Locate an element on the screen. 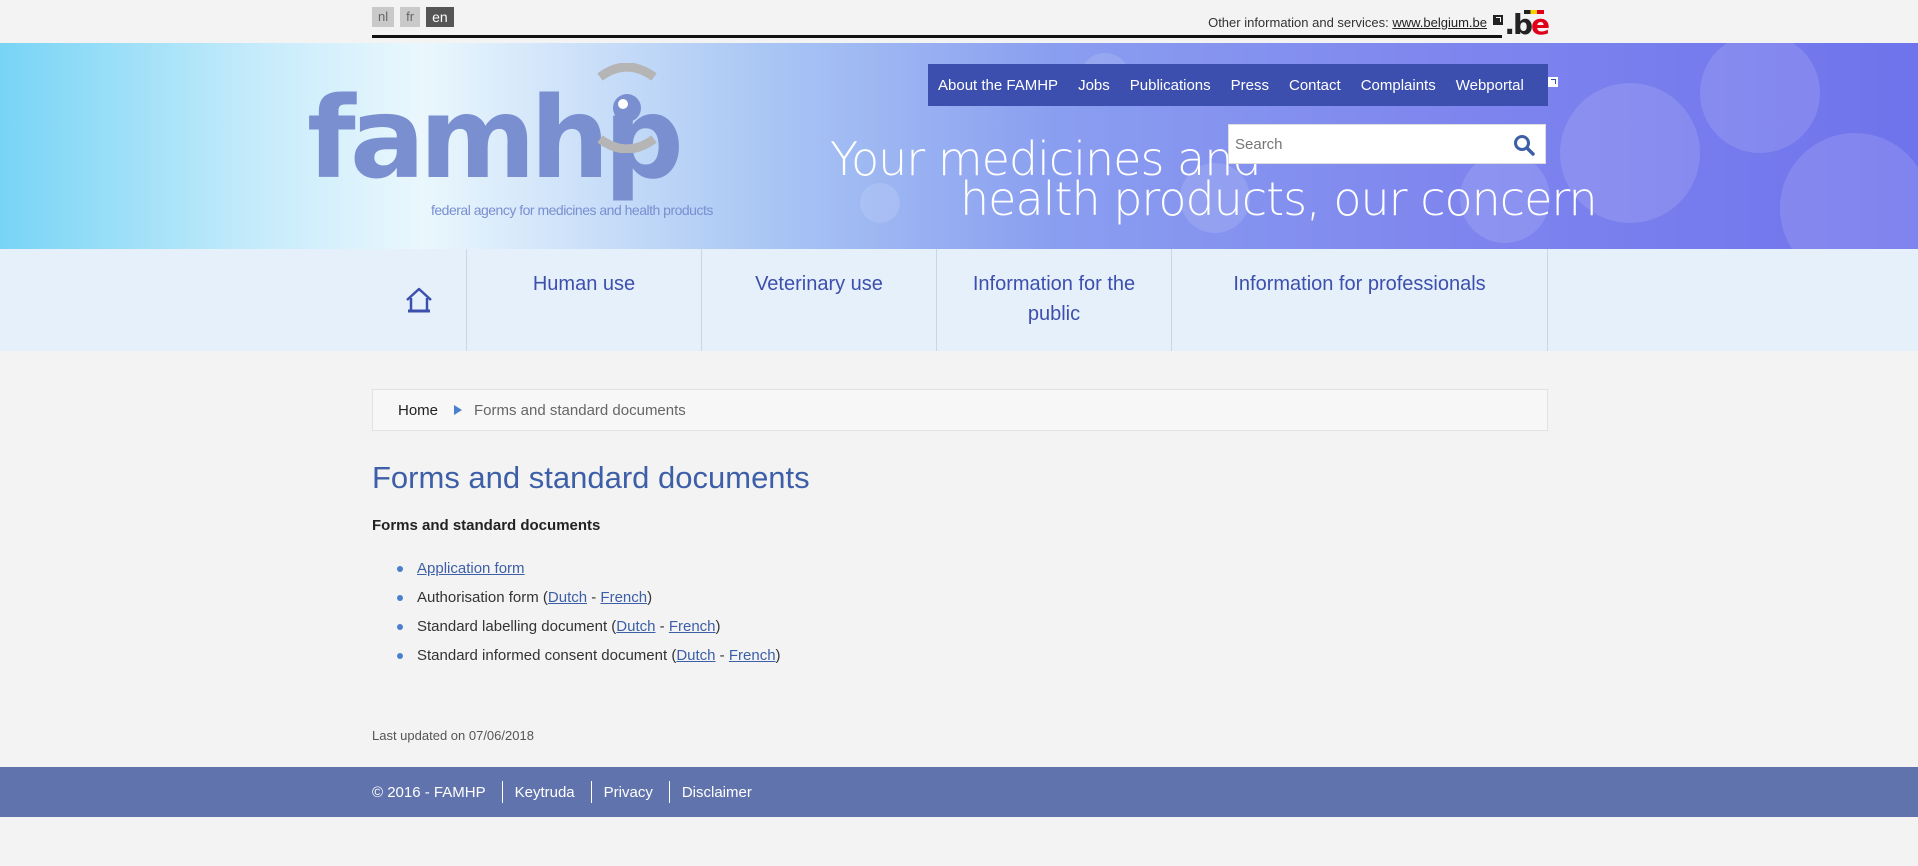  footer-privacy: Privacy is located at coordinates (628, 792).